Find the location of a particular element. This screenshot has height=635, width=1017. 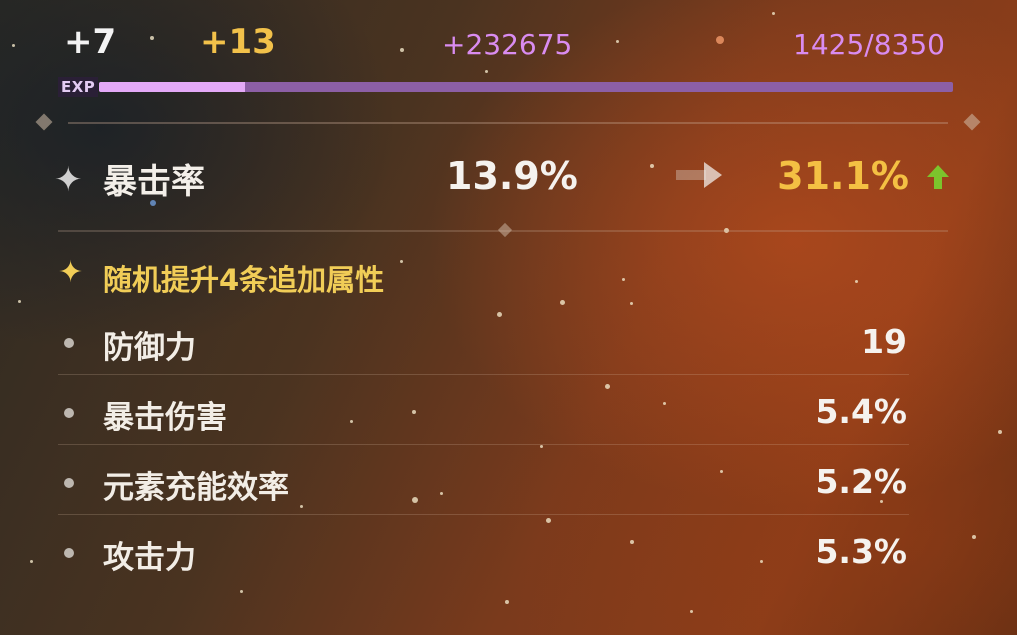

main-stat-row: ✦ 暴击率 13.9% 31.1% is located at coordinates (508, 178).